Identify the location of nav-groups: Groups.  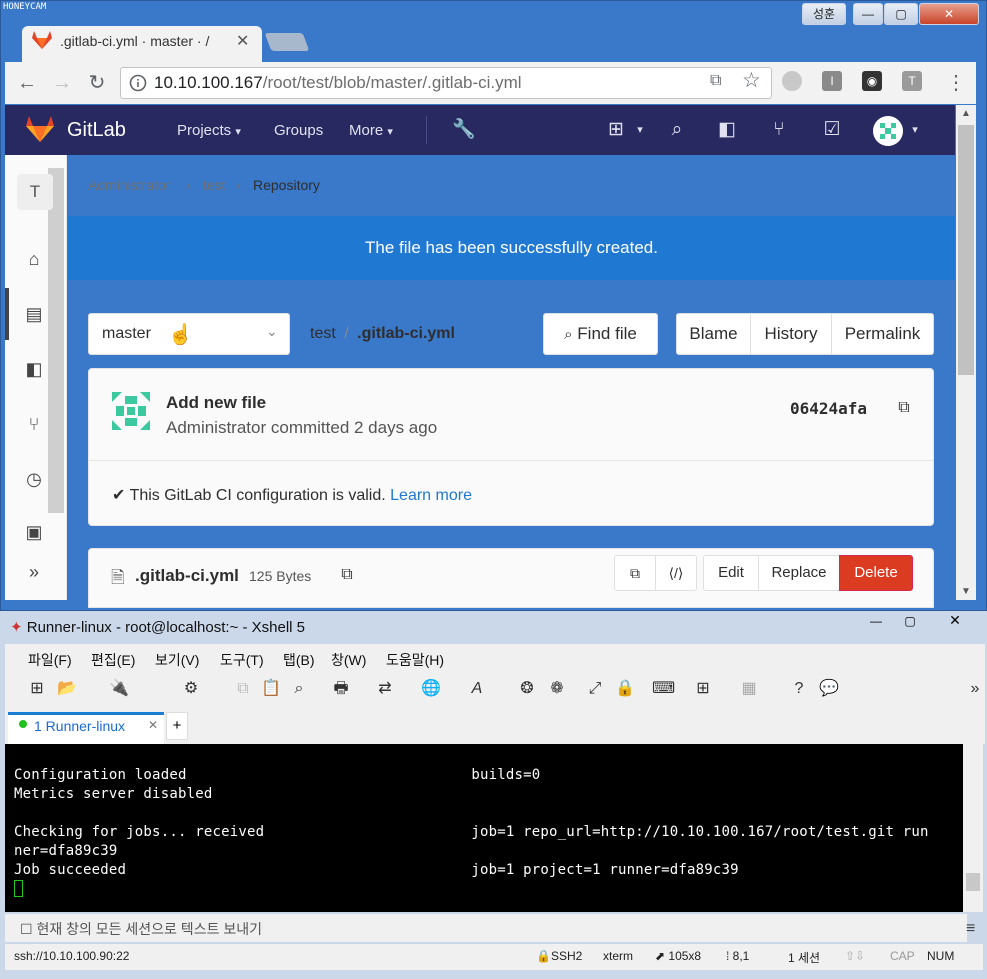
(298, 130).